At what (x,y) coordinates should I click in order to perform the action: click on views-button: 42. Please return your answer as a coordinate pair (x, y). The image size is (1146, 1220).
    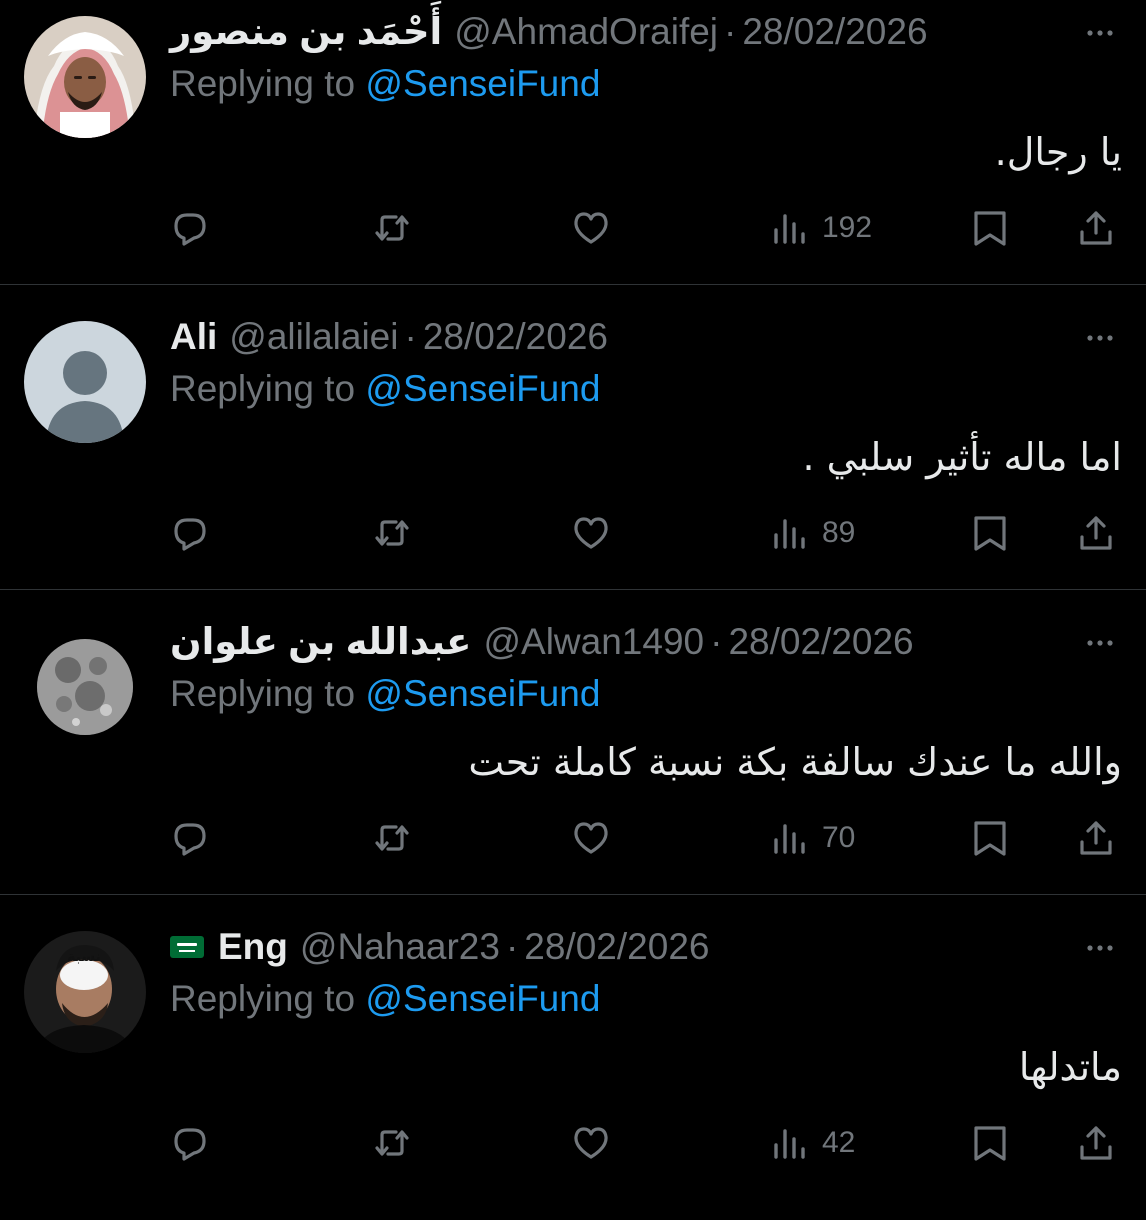
    Looking at the image, I should click on (812, 1143).